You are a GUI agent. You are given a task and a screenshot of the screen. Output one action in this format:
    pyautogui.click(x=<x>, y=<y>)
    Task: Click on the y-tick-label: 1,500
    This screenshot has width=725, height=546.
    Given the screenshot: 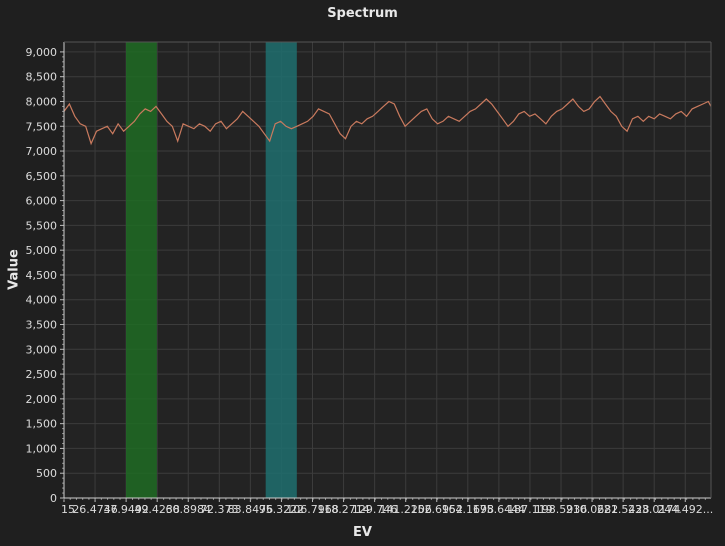 What is the action you would take?
    pyautogui.click(x=42, y=424)
    